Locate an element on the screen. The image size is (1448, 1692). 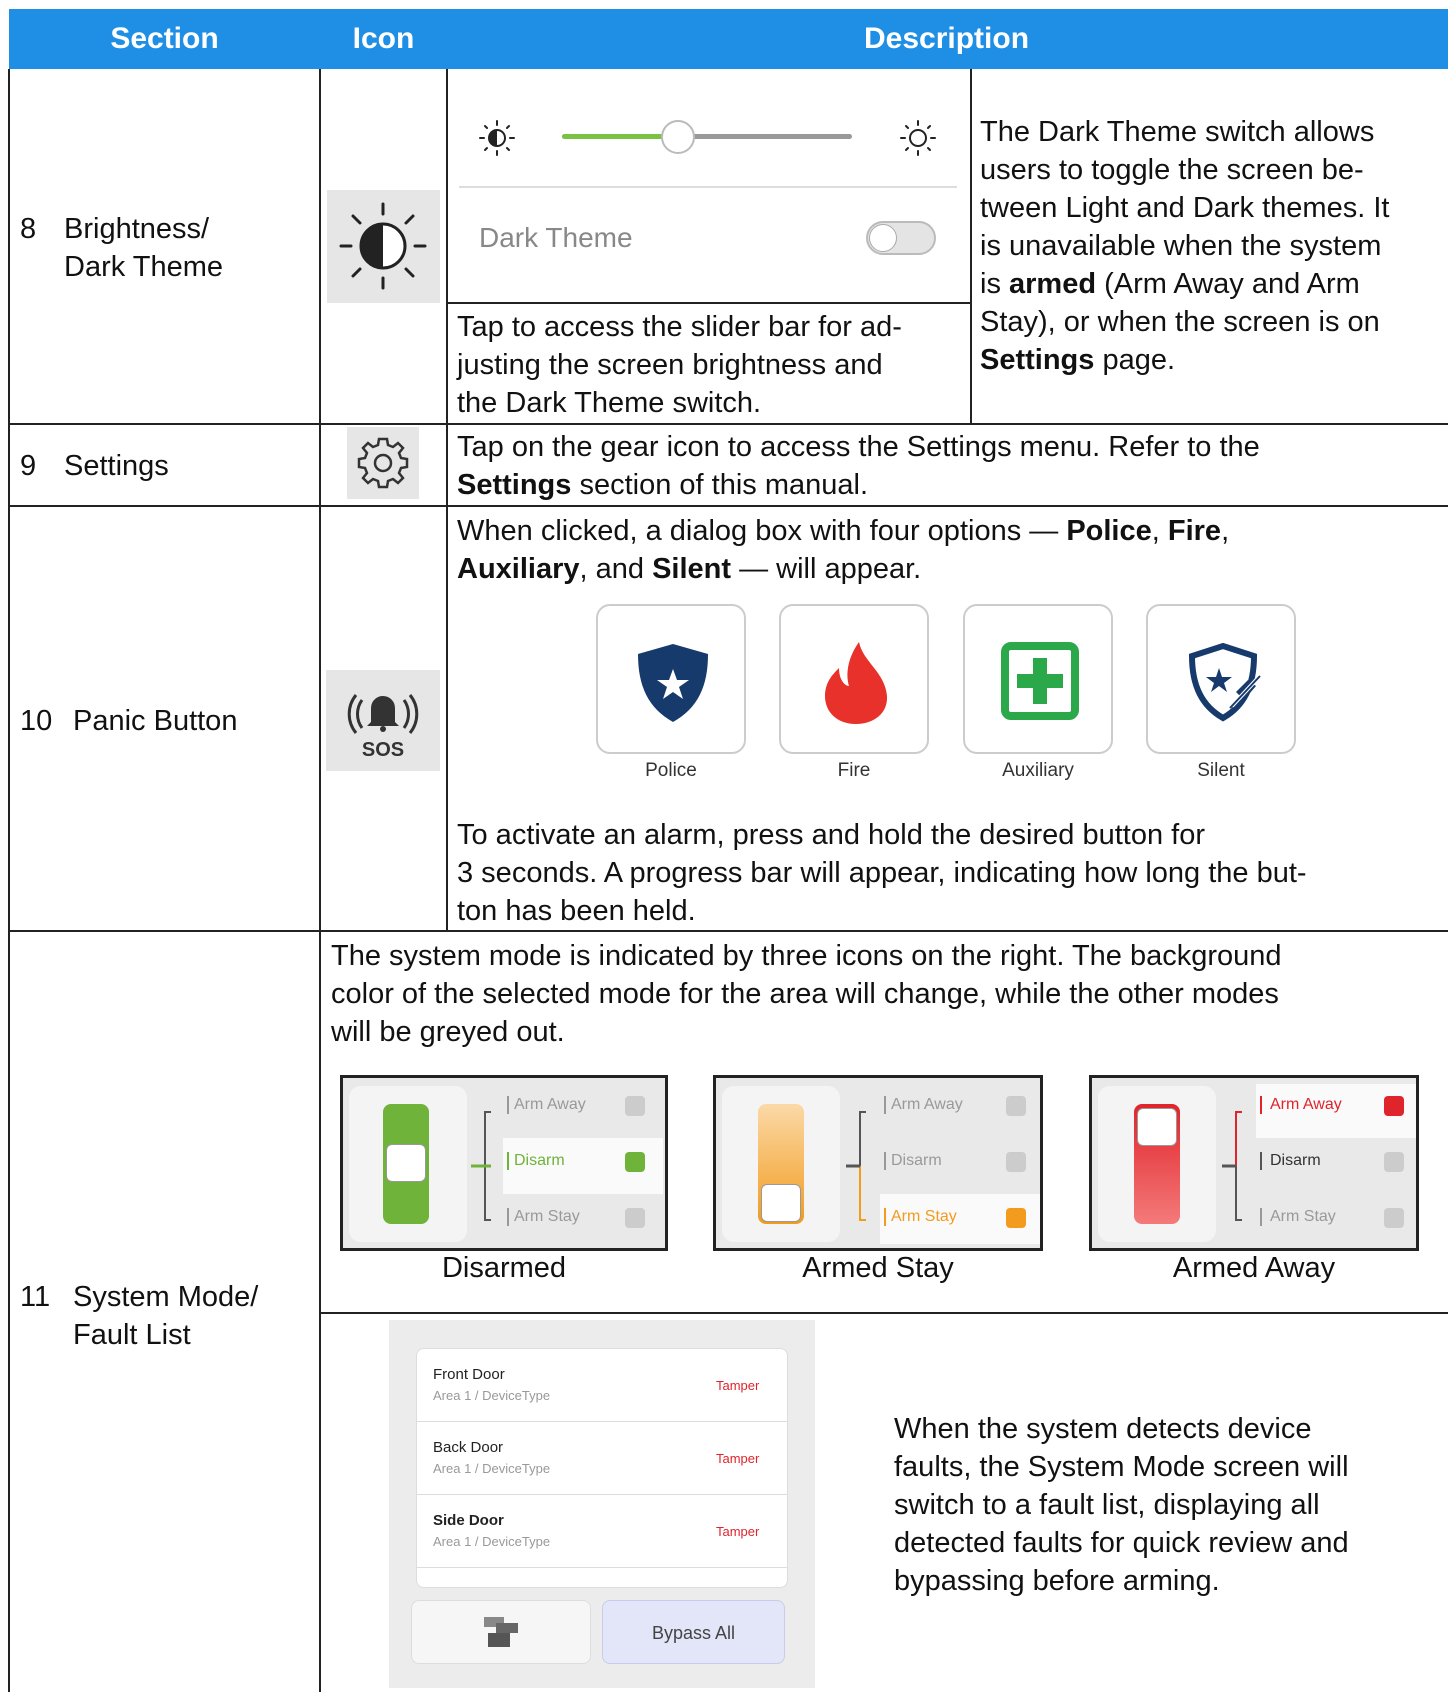
home-icon is located at coordinates (1394, 1218).